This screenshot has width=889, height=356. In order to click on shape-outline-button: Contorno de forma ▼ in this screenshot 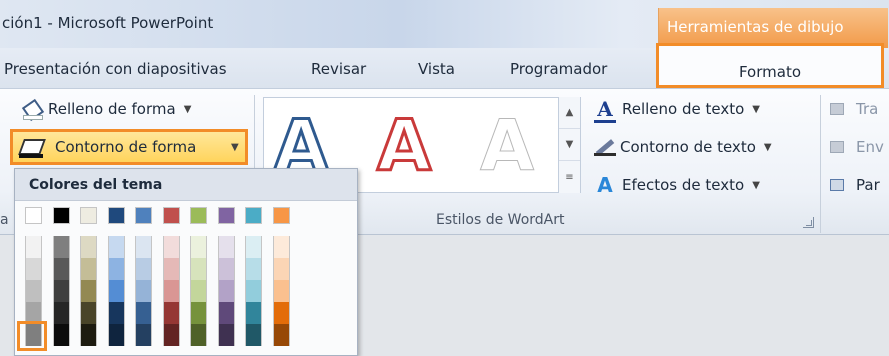, I will do `click(129, 147)`.